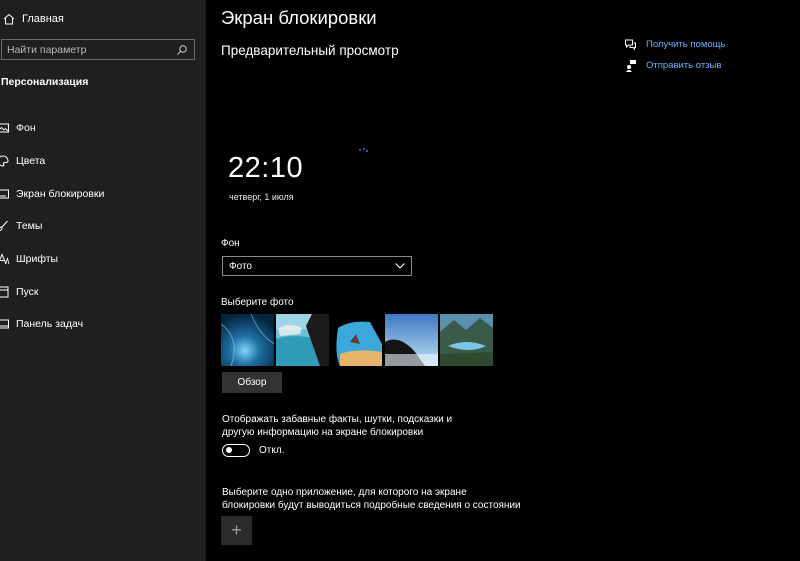 The width and height of the screenshot is (800, 561). I want to click on photo-thumbnails, so click(357, 340).